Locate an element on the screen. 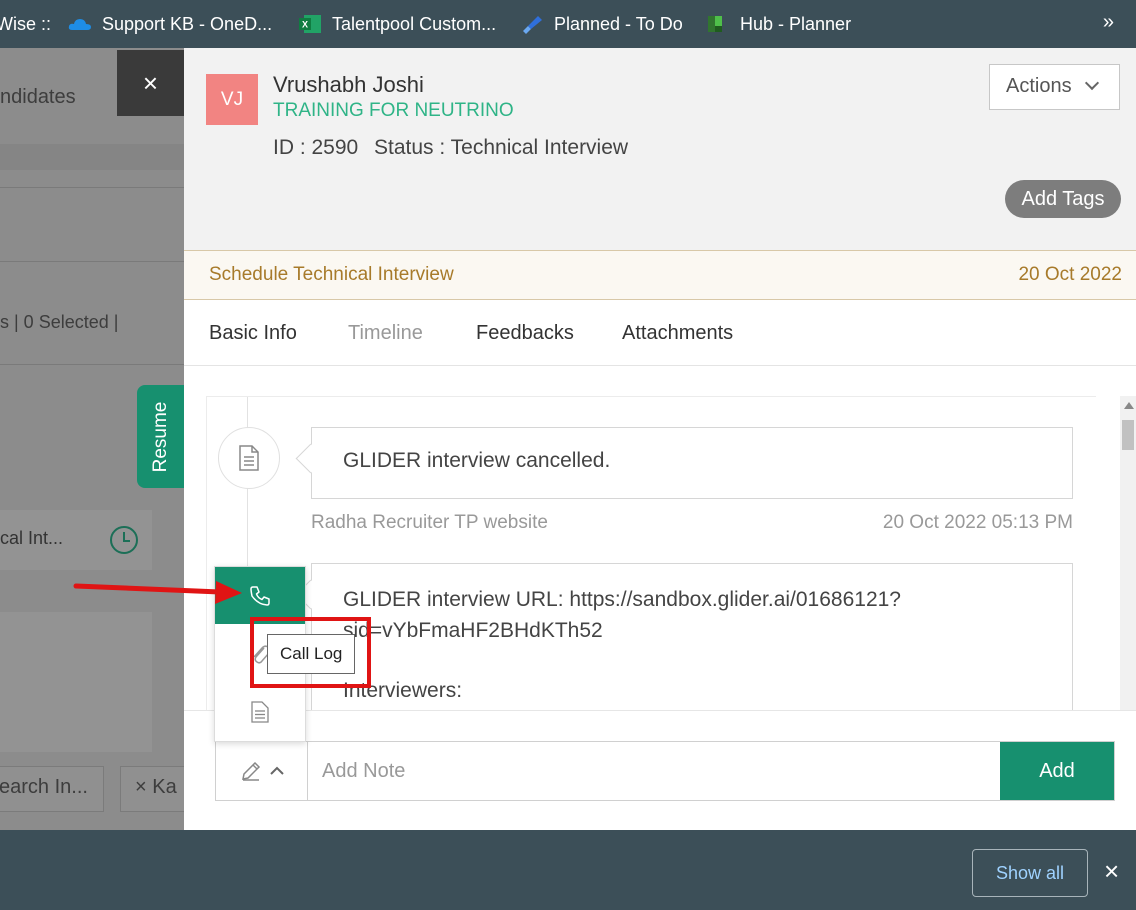 The image size is (1136, 910). planner-icon is located at coordinates (715, 24).